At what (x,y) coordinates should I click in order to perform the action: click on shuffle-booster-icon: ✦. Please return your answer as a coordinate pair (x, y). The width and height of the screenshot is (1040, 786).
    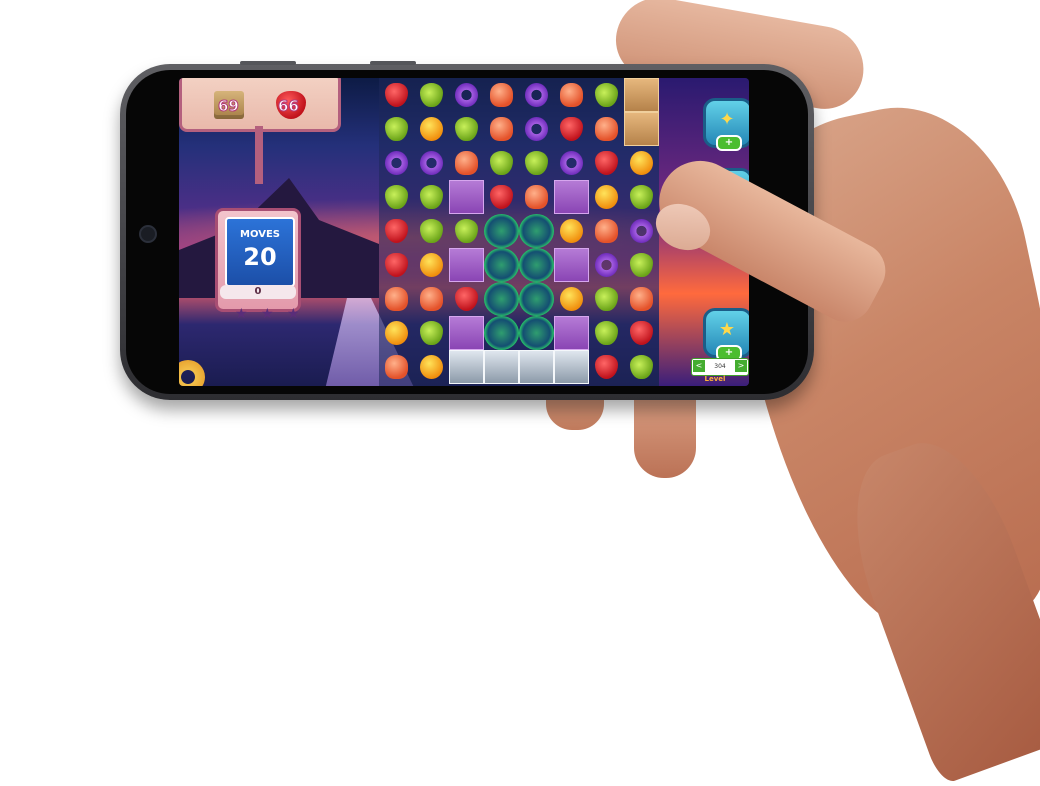
    Looking at the image, I should click on (727, 119).